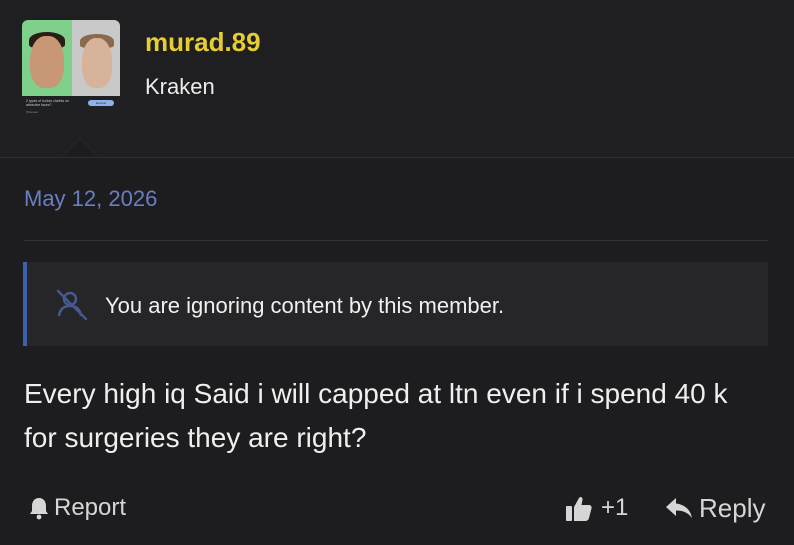 This screenshot has height=545, width=794. I want to click on report-button: Report, so click(77, 508).